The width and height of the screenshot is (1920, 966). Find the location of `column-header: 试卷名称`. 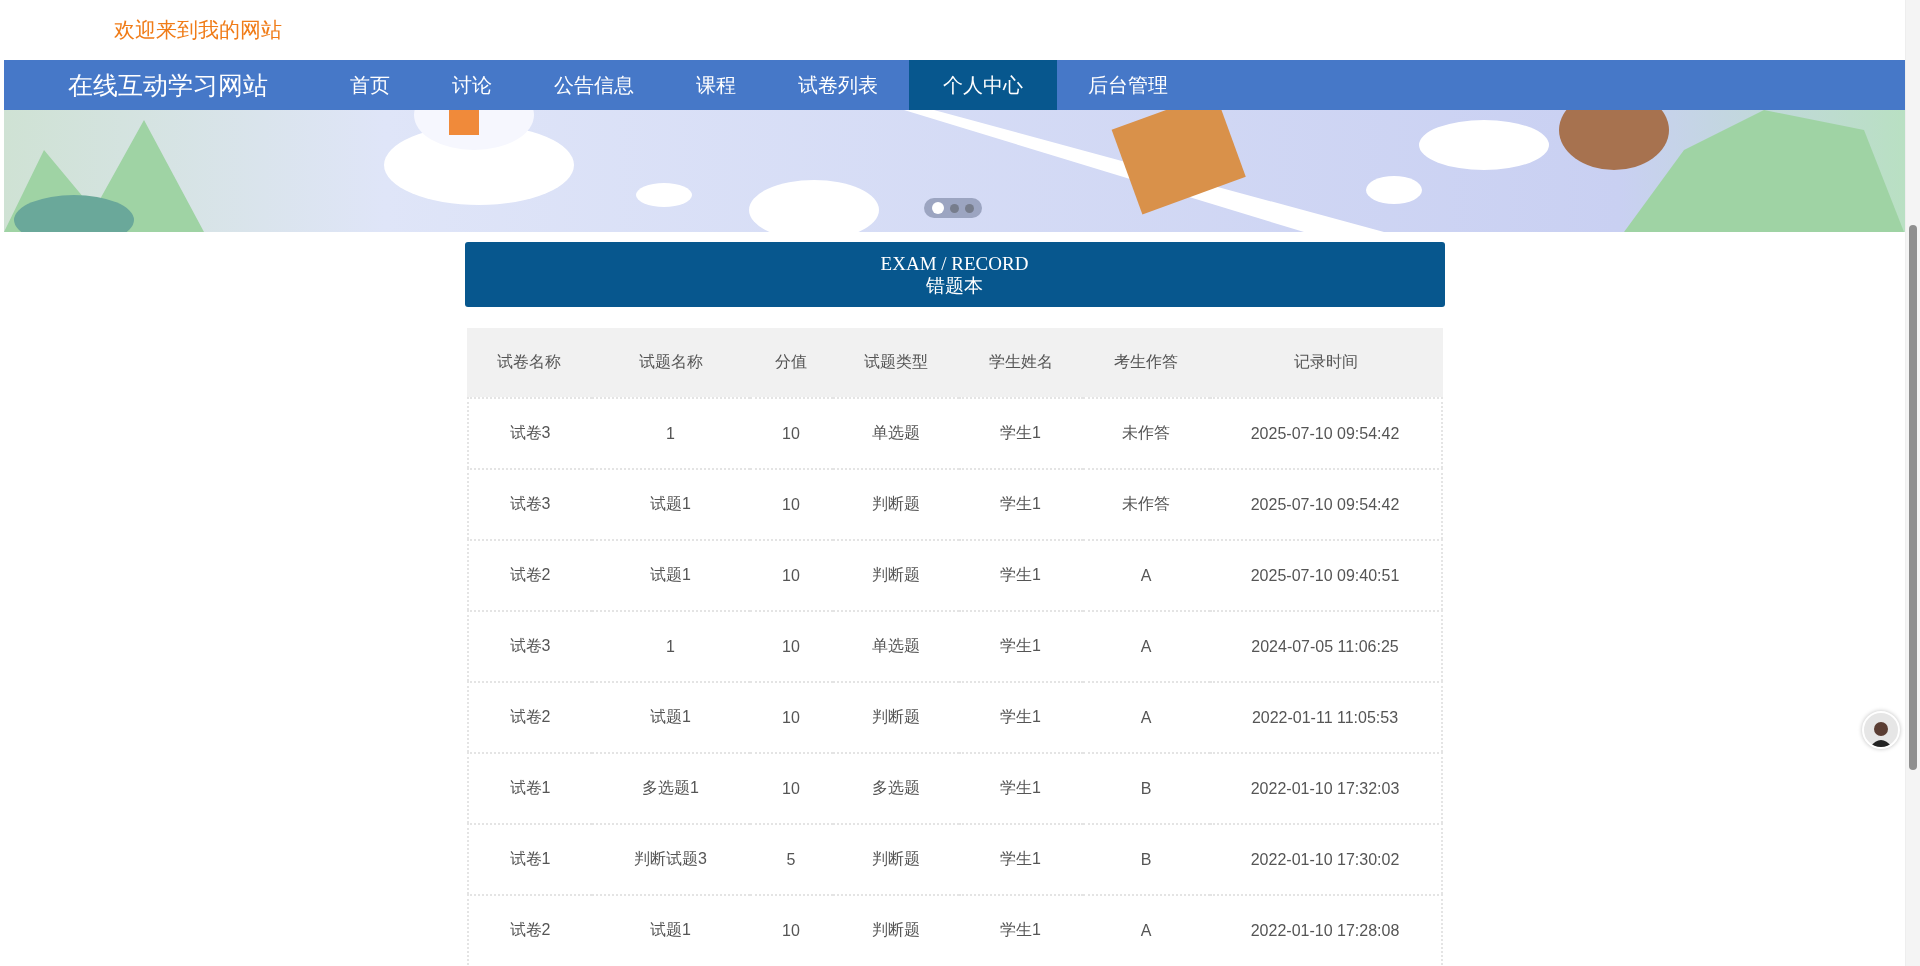

column-header: 试卷名称 is located at coordinates (529, 362).